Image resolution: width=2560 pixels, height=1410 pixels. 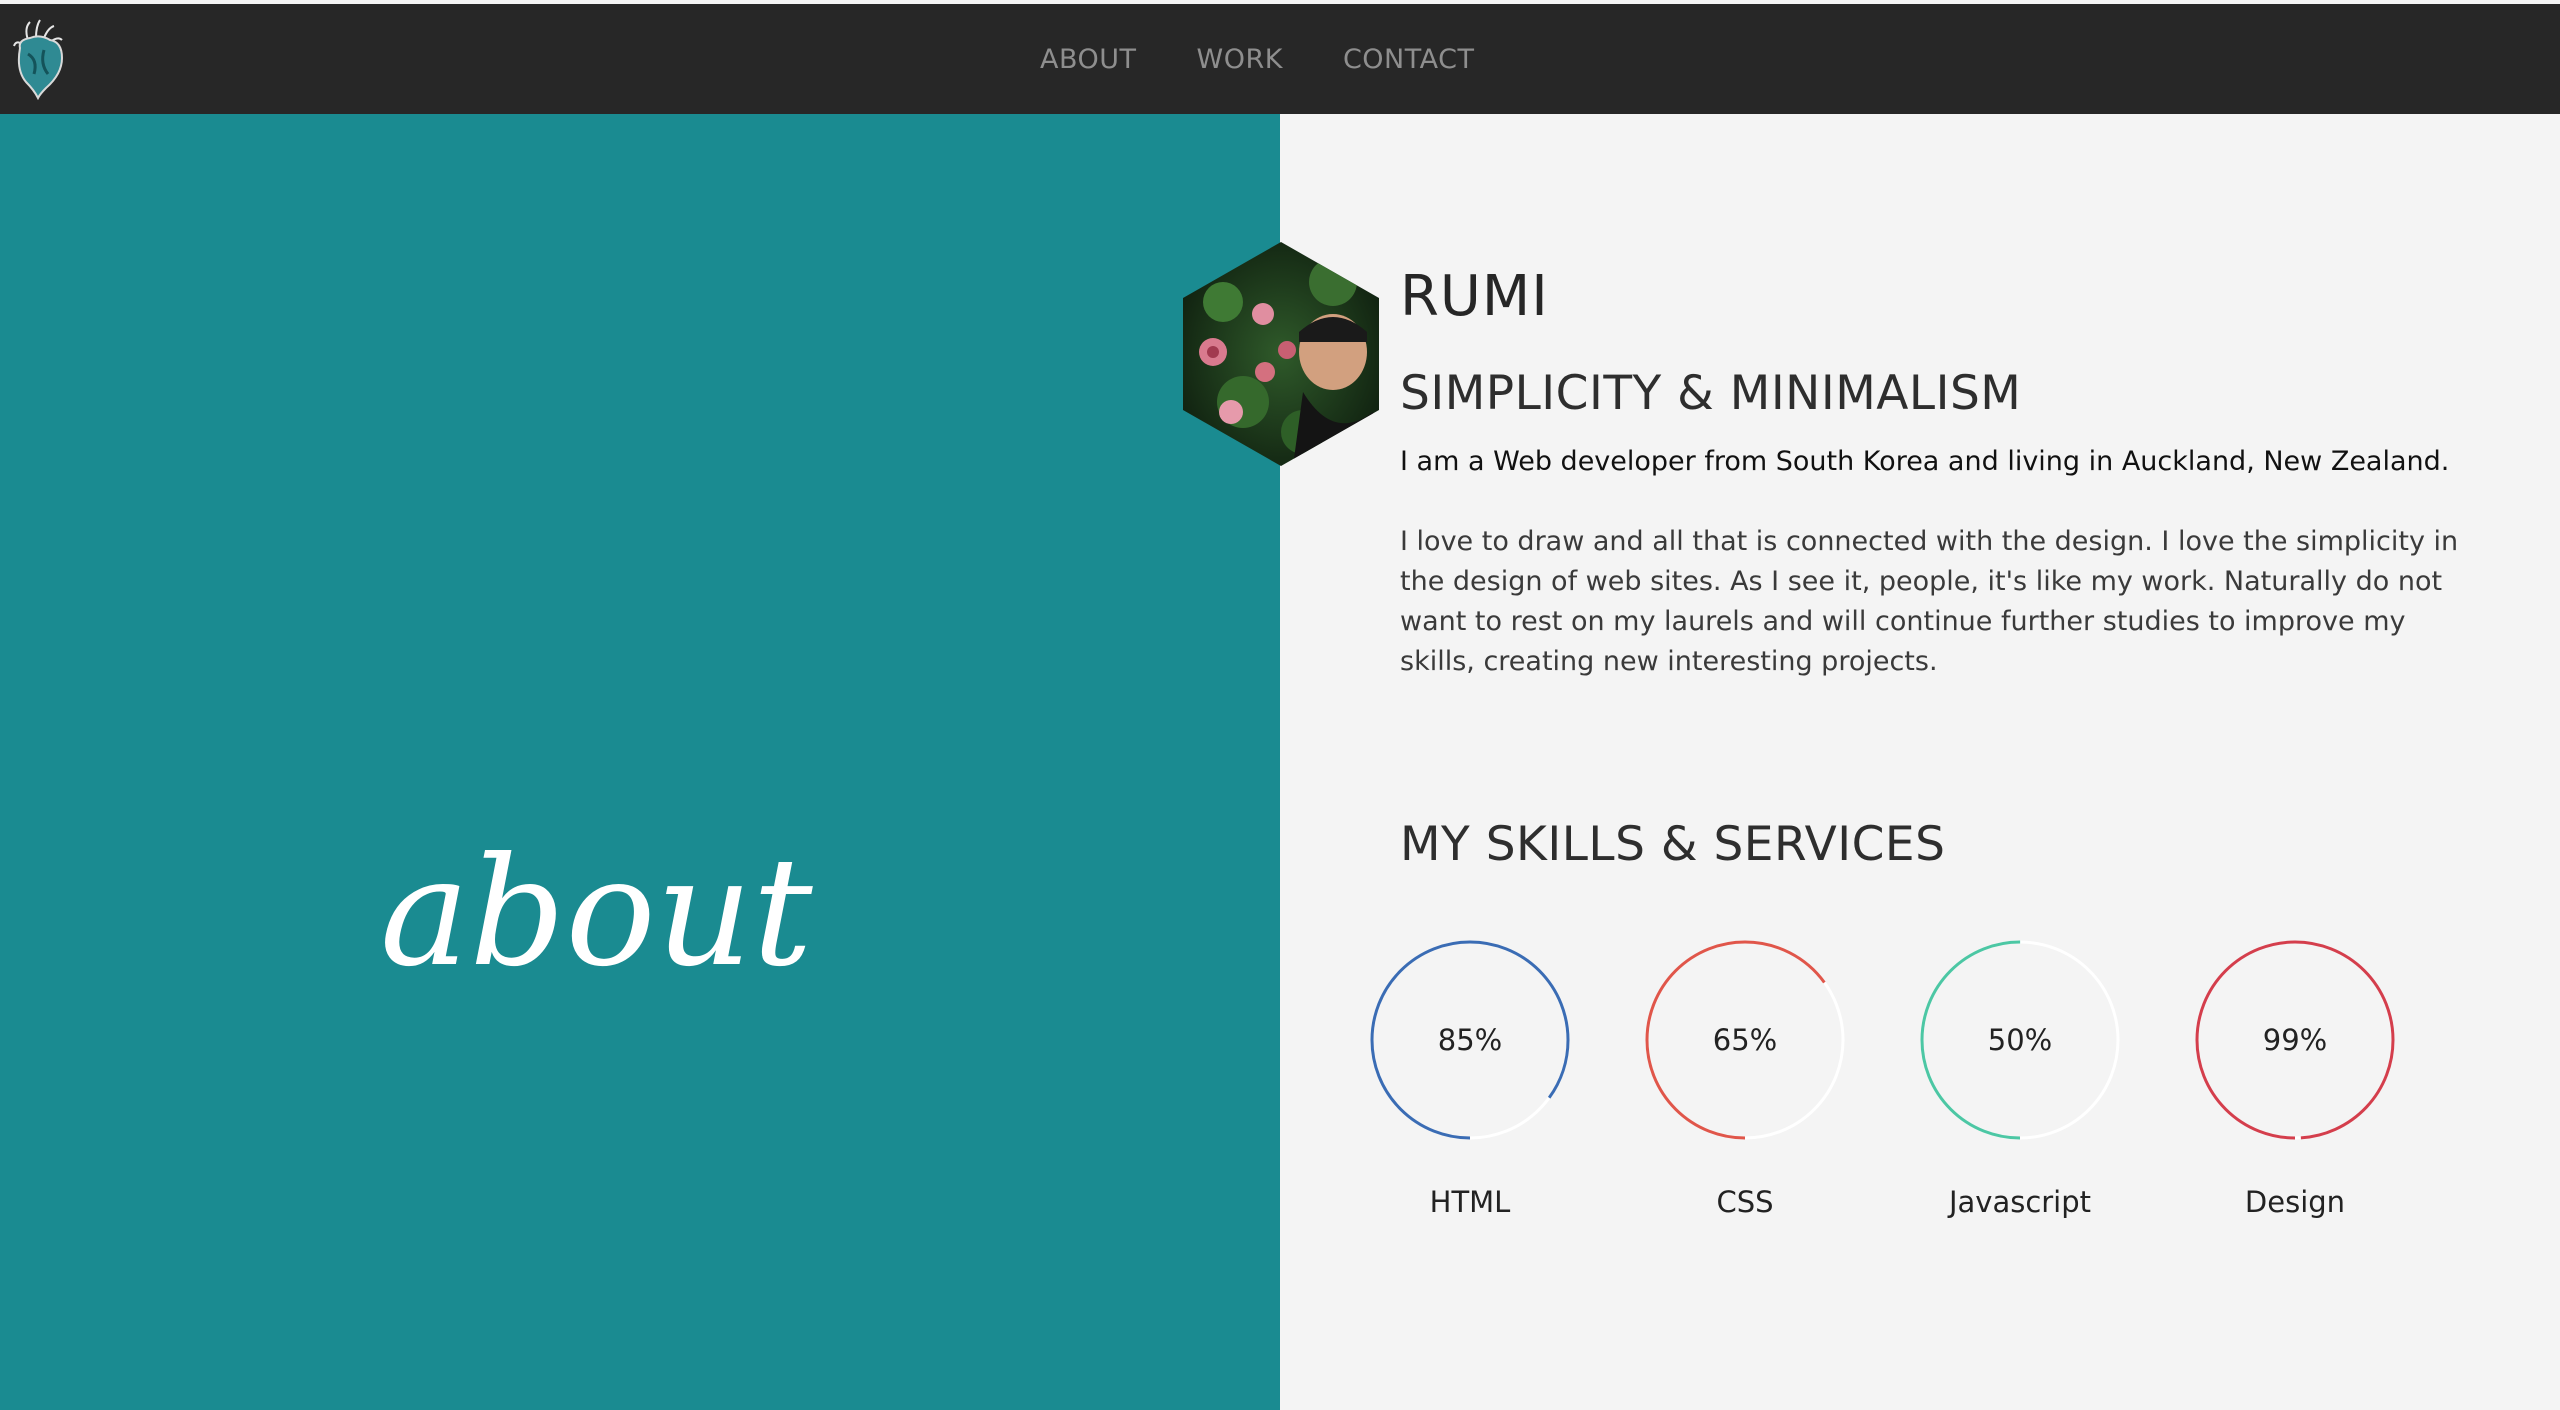 What do you see at coordinates (2295, 1202) in the screenshot?
I see `skill-design-label: Design` at bounding box center [2295, 1202].